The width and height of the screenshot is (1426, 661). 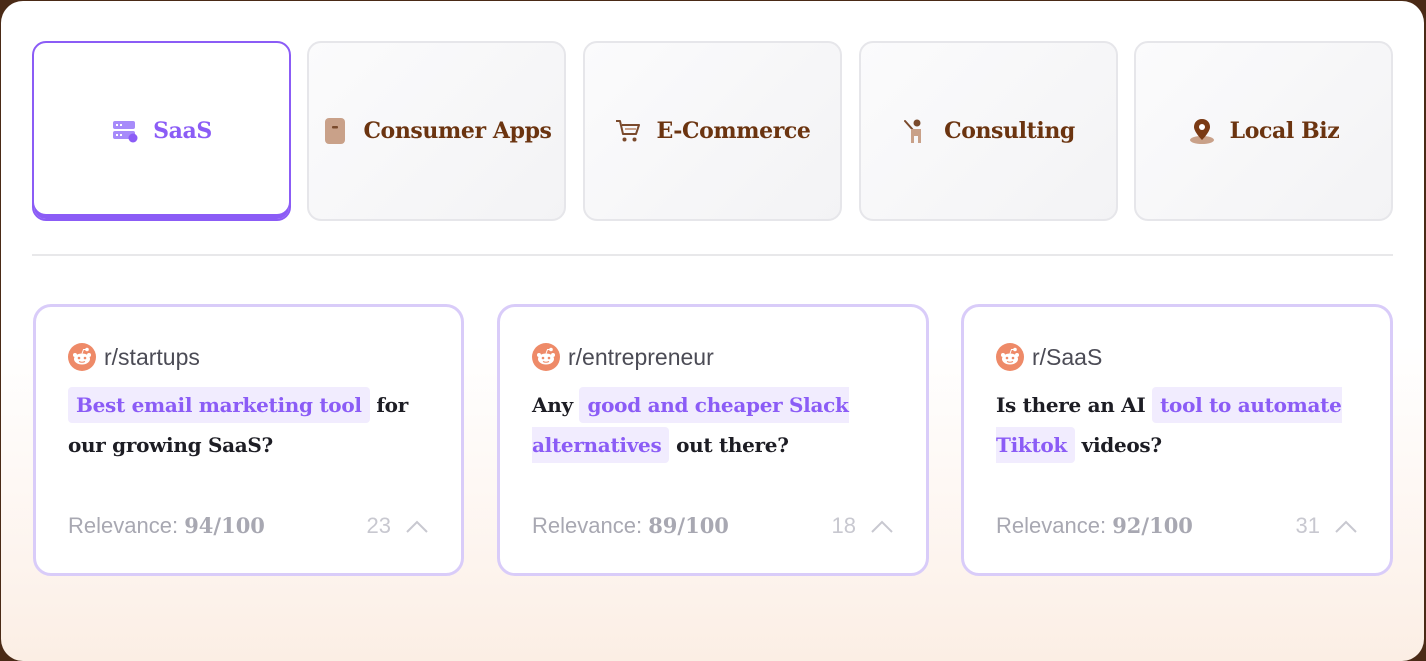 I want to click on relevance: Relevance: 89/100, so click(x=630, y=526).